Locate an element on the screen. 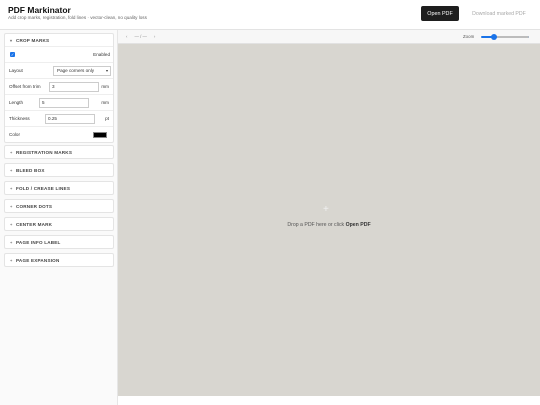  section-title: PAGE INFO LABEL is located at coordinates (38, 242).